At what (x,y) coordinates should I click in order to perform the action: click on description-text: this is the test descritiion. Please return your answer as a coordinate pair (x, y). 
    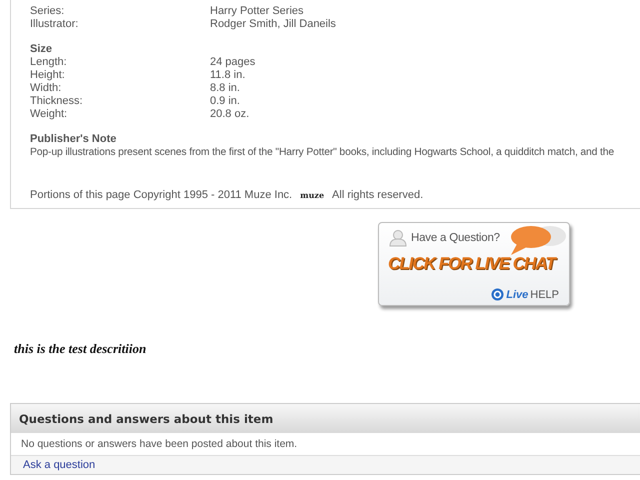
    Looking at the image, I should click on (81, 349).